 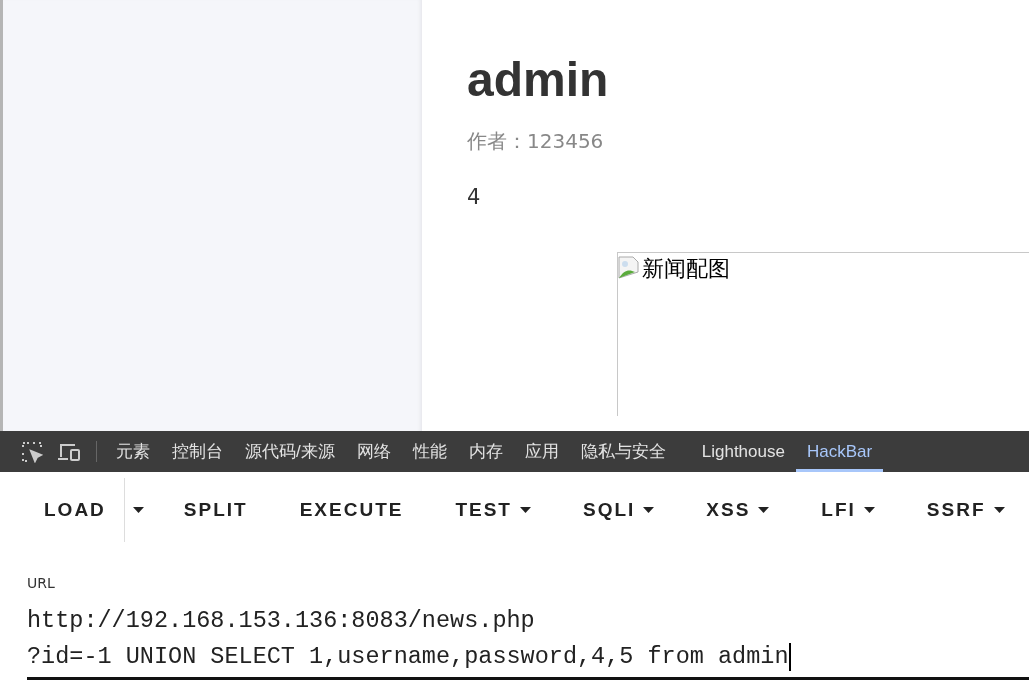 What do you see at coordinates (373, 451) in the screenshot?
I see `devtools-tab: 网络` at bounding box center [373, 451].